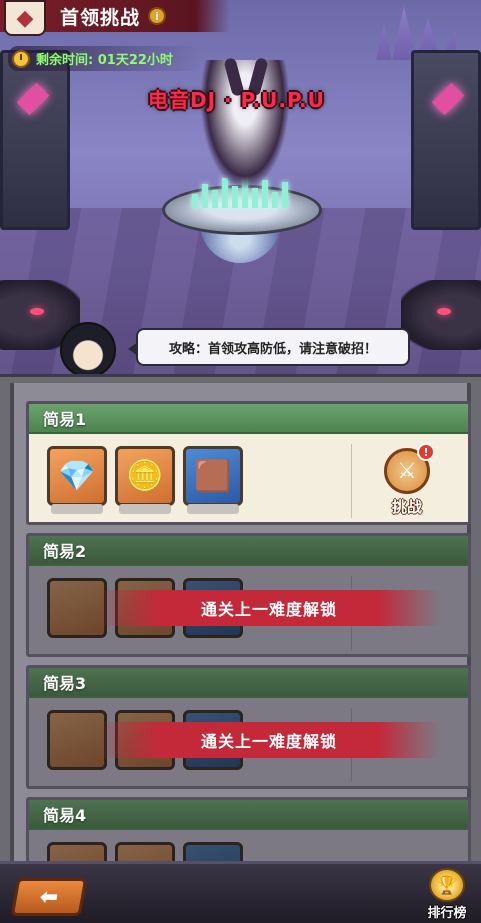 Image resolution: width=481 pixels, height=923 pixels. I want to click on boss-name: 电音DJ · P.U.P.U, so click(236, 100).